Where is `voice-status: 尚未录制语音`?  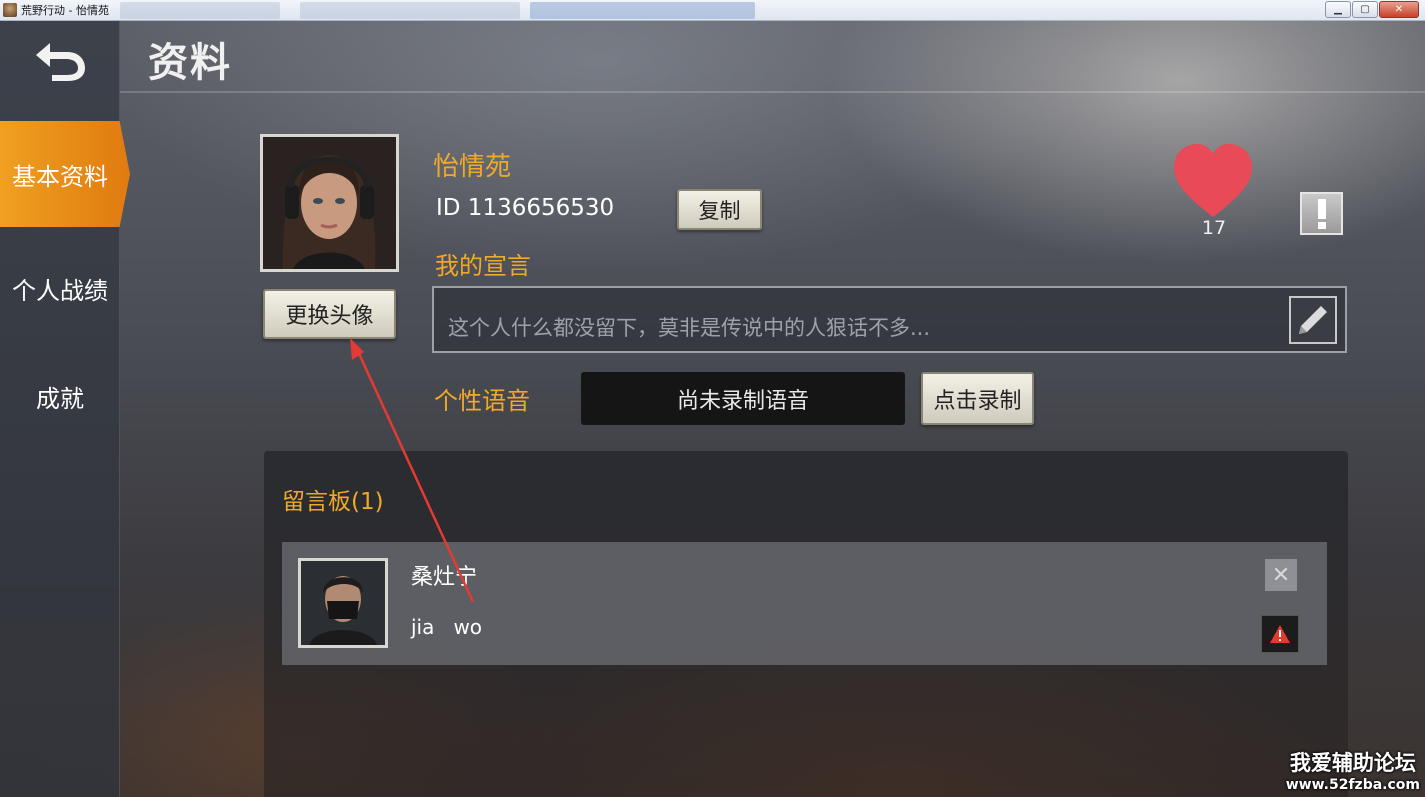 voice-status: 尚未录制语音 is located at coordinates (743, 398).